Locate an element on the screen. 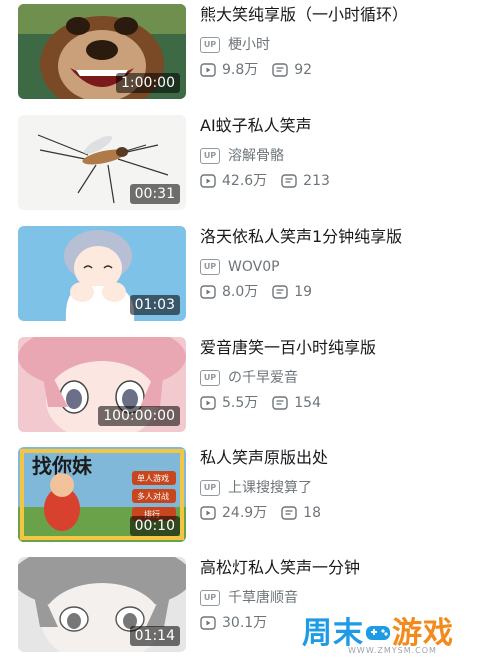  stats-row: 30.1万 is located at coordinates (233, 623).